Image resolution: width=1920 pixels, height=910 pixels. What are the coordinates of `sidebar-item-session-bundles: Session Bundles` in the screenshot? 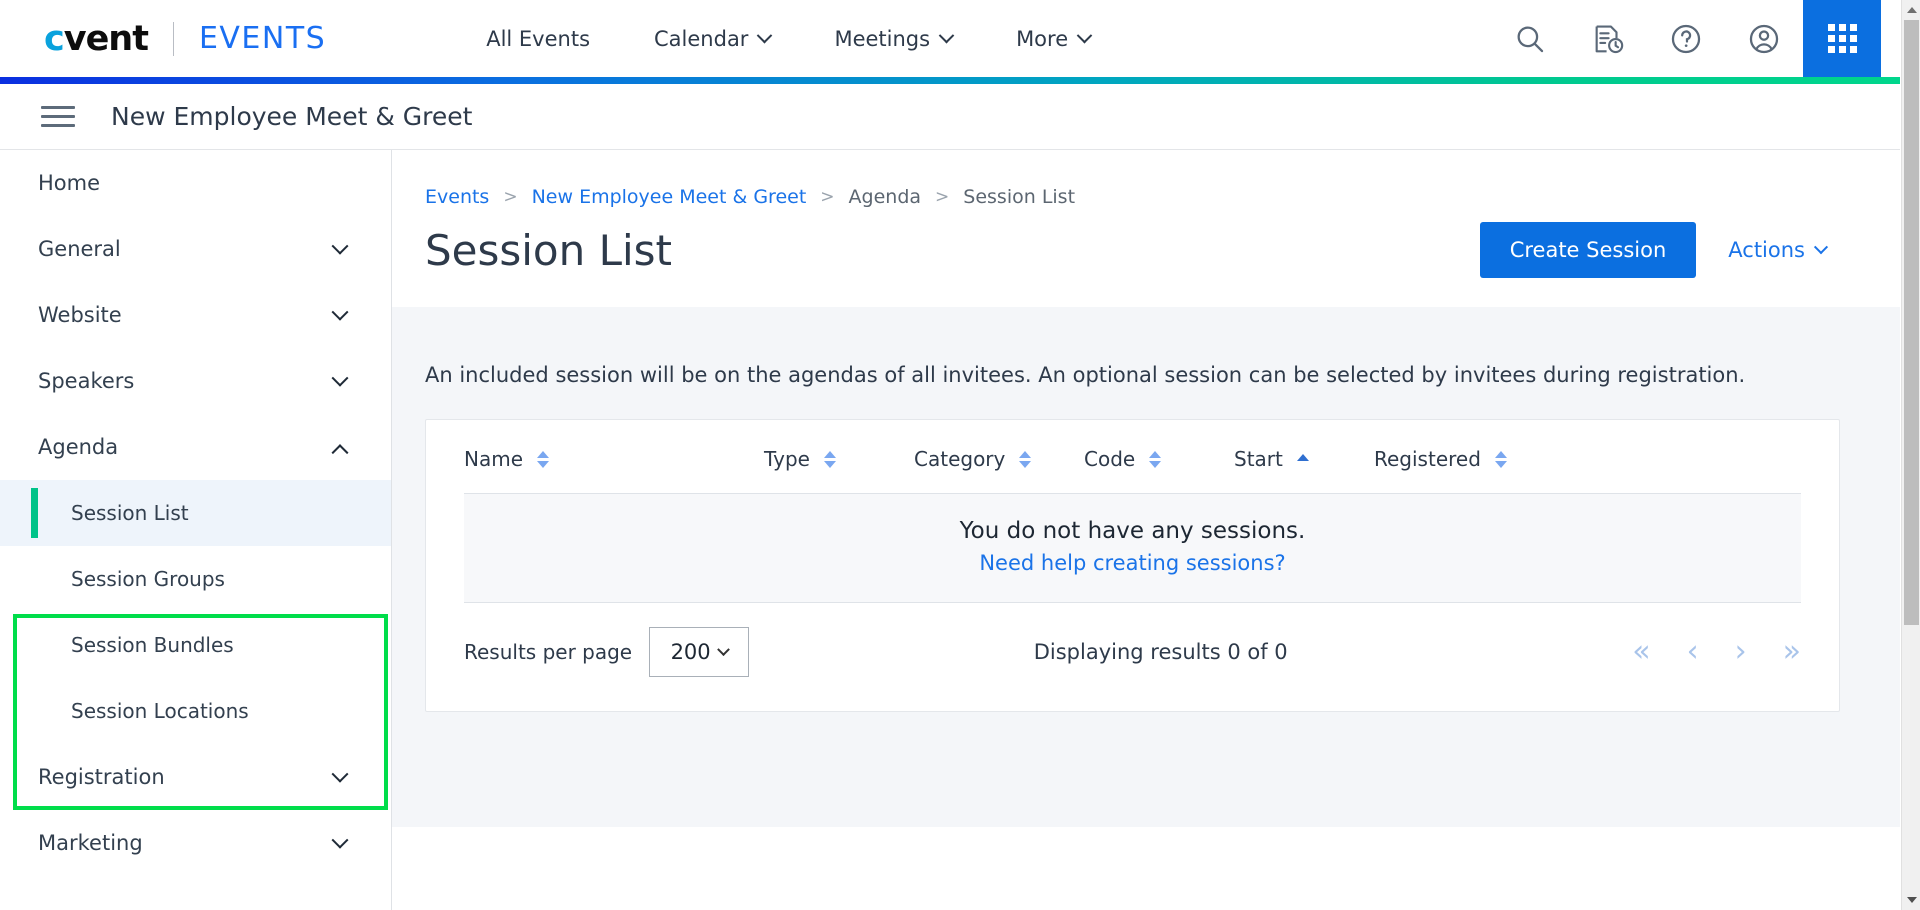 It's located at (195, 645).